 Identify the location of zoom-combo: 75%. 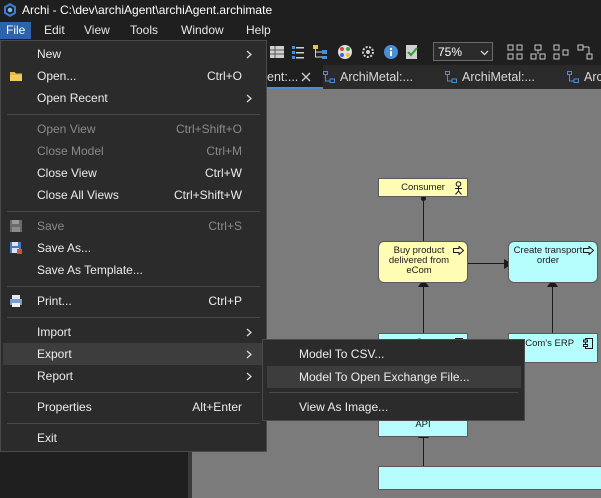
(463, 51).